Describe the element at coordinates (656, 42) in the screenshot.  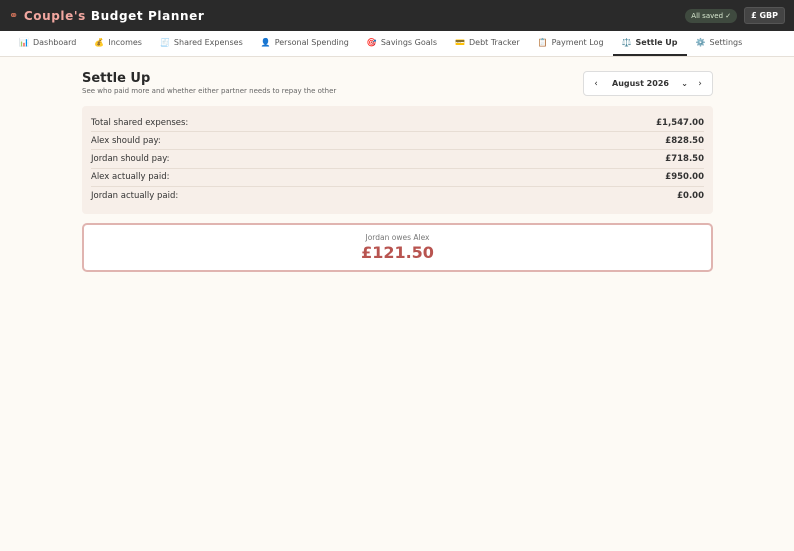
I see `tab-label: Settle Up` at that location.